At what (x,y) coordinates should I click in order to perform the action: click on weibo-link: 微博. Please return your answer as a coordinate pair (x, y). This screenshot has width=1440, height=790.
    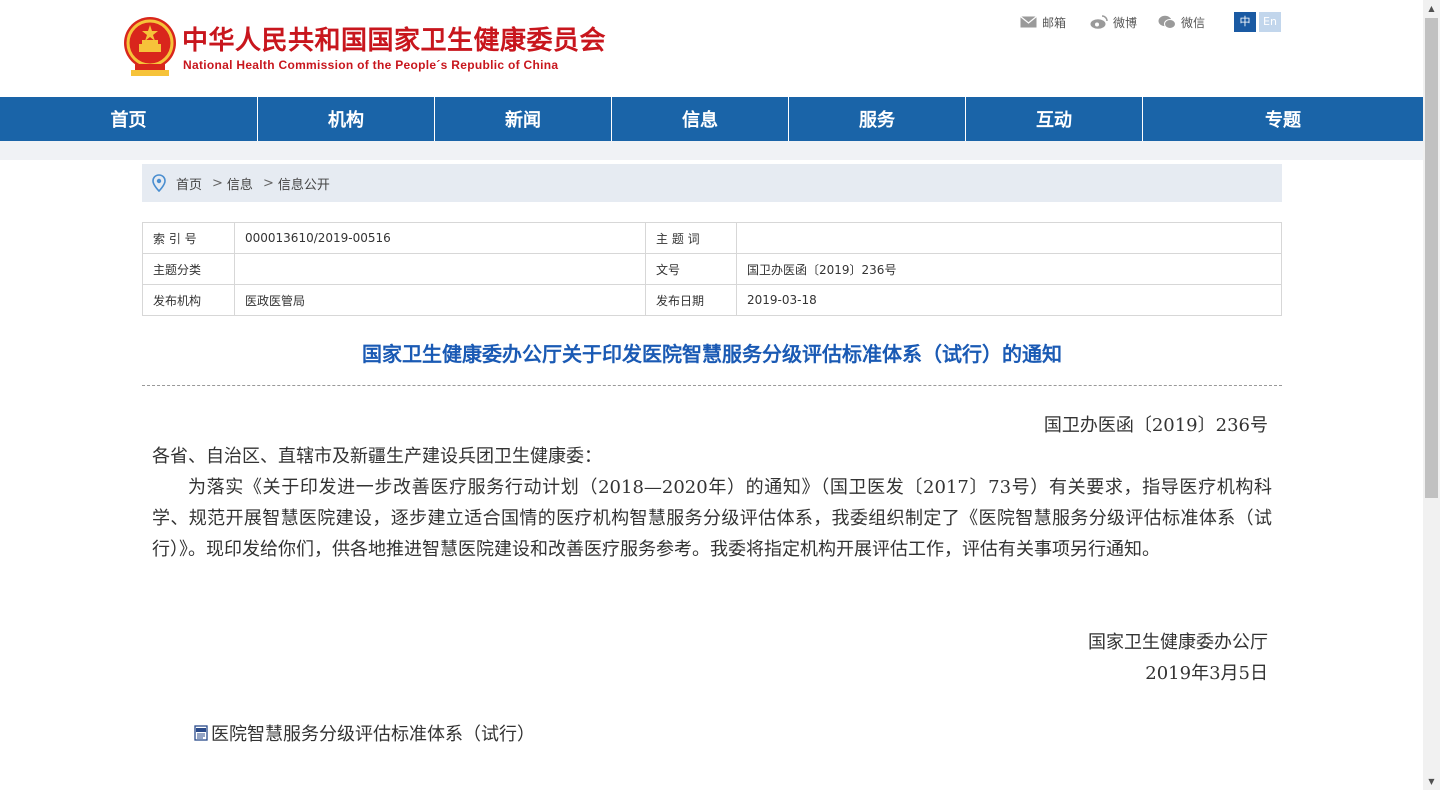
    Looking at the image, I should click on (1113, 22).